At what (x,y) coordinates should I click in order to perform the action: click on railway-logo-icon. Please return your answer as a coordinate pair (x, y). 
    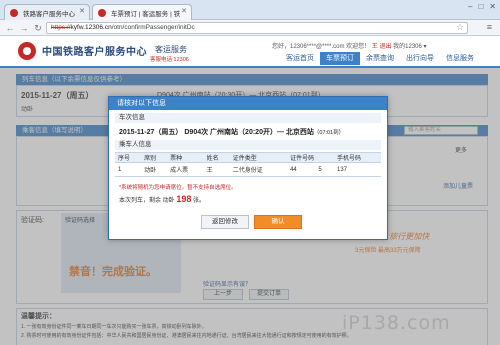
    Looking at the image, I should click on (27, 51).